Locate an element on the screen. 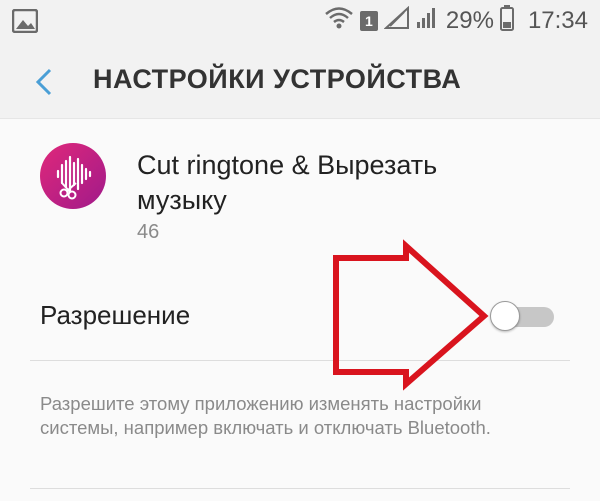  audio-waveform-scissors-icon is located at coordinates (73, 176).